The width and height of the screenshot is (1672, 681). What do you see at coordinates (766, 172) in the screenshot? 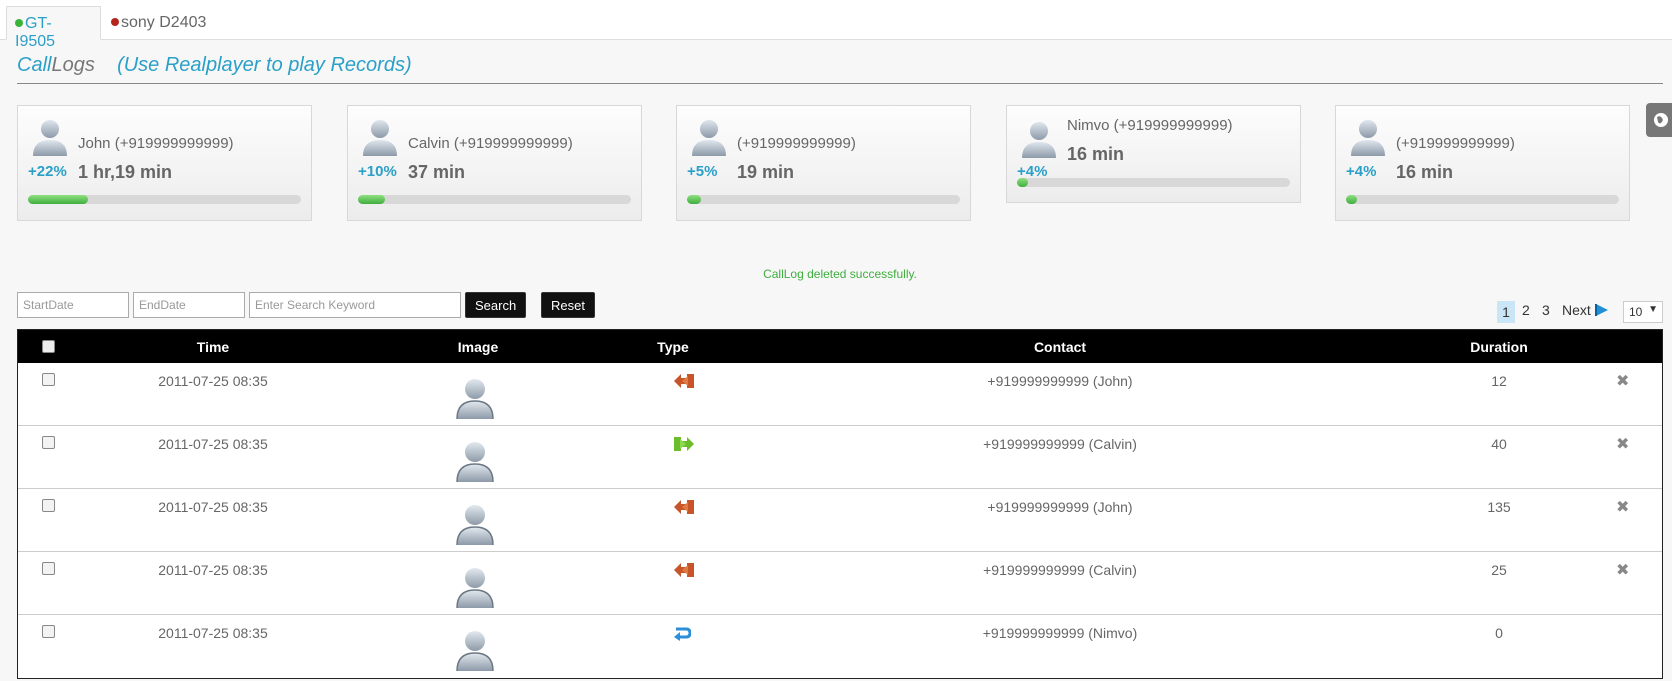
I see `contact-duration: 19 min` at bounding box center [766, 172].